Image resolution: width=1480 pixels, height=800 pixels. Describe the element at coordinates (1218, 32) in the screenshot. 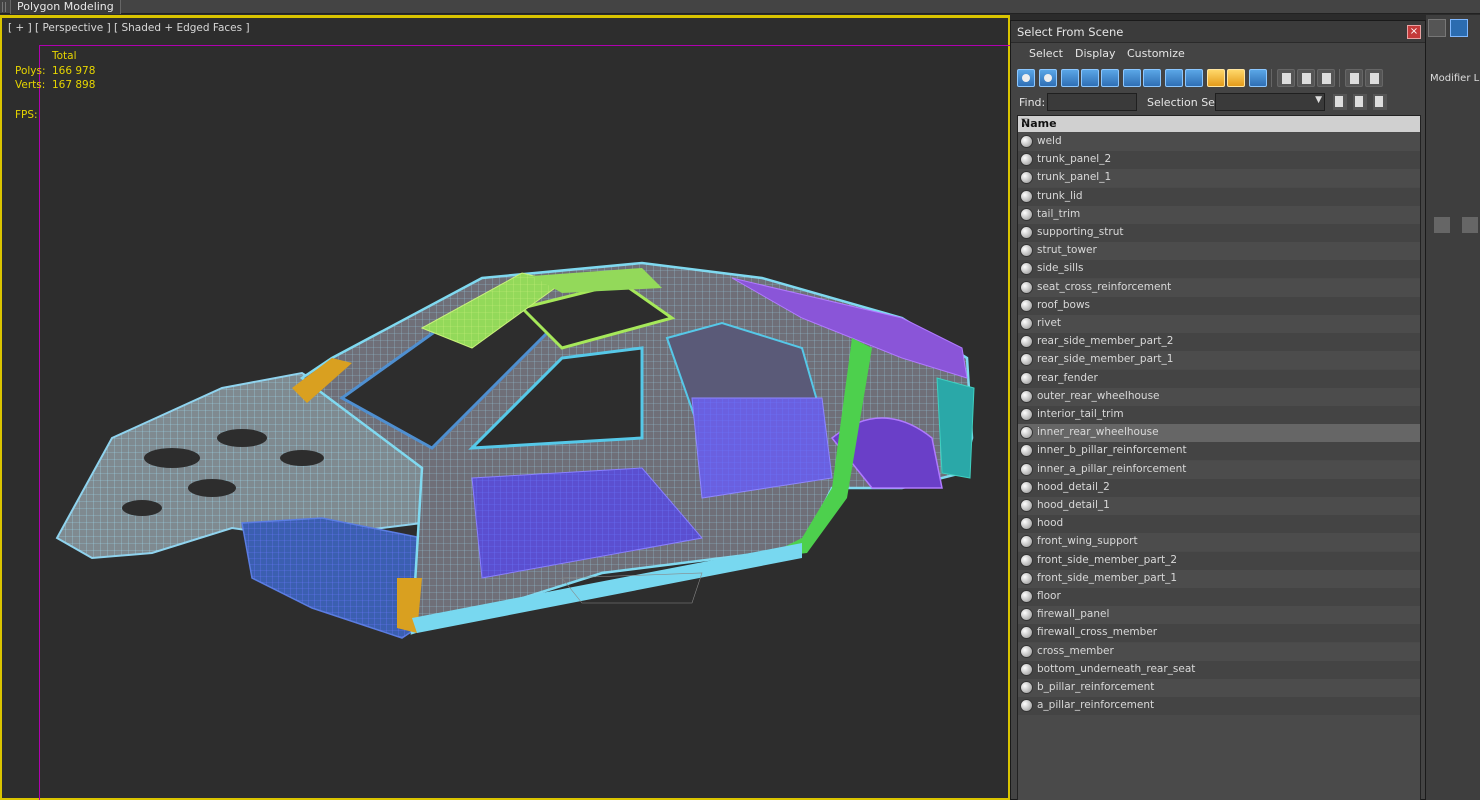

I see `dialog-title-bar: Select From Scene ×` at that location.